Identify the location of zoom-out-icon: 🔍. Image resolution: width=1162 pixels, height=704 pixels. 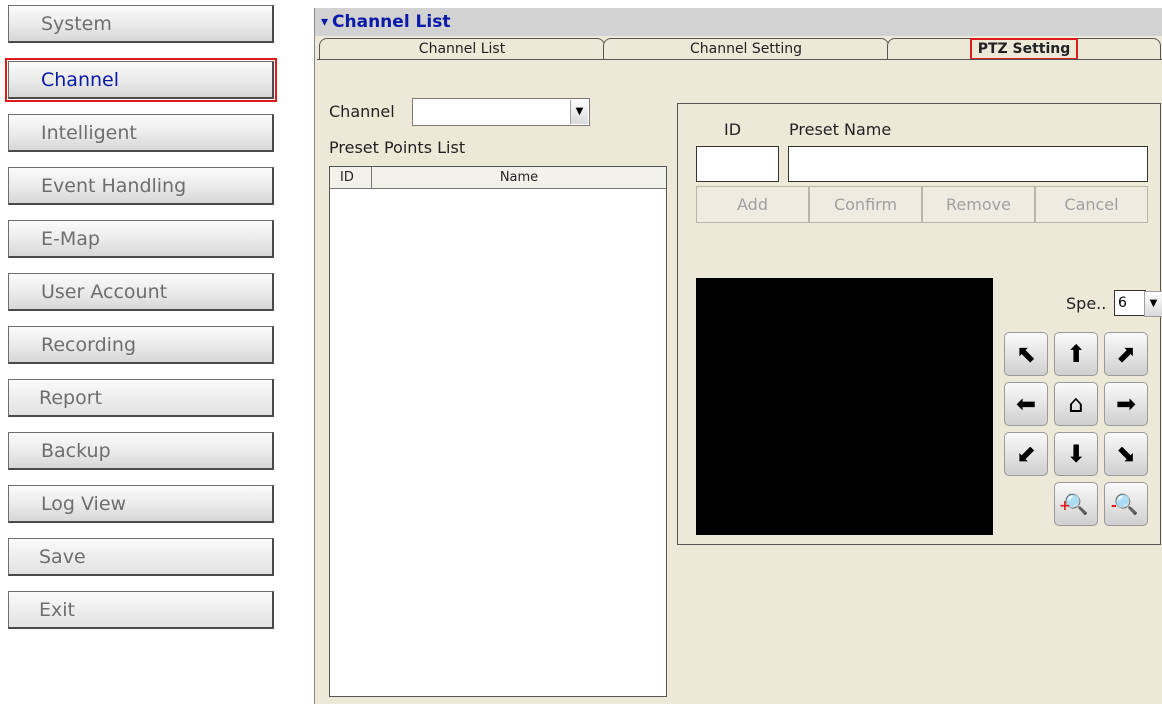
(1126, 504).